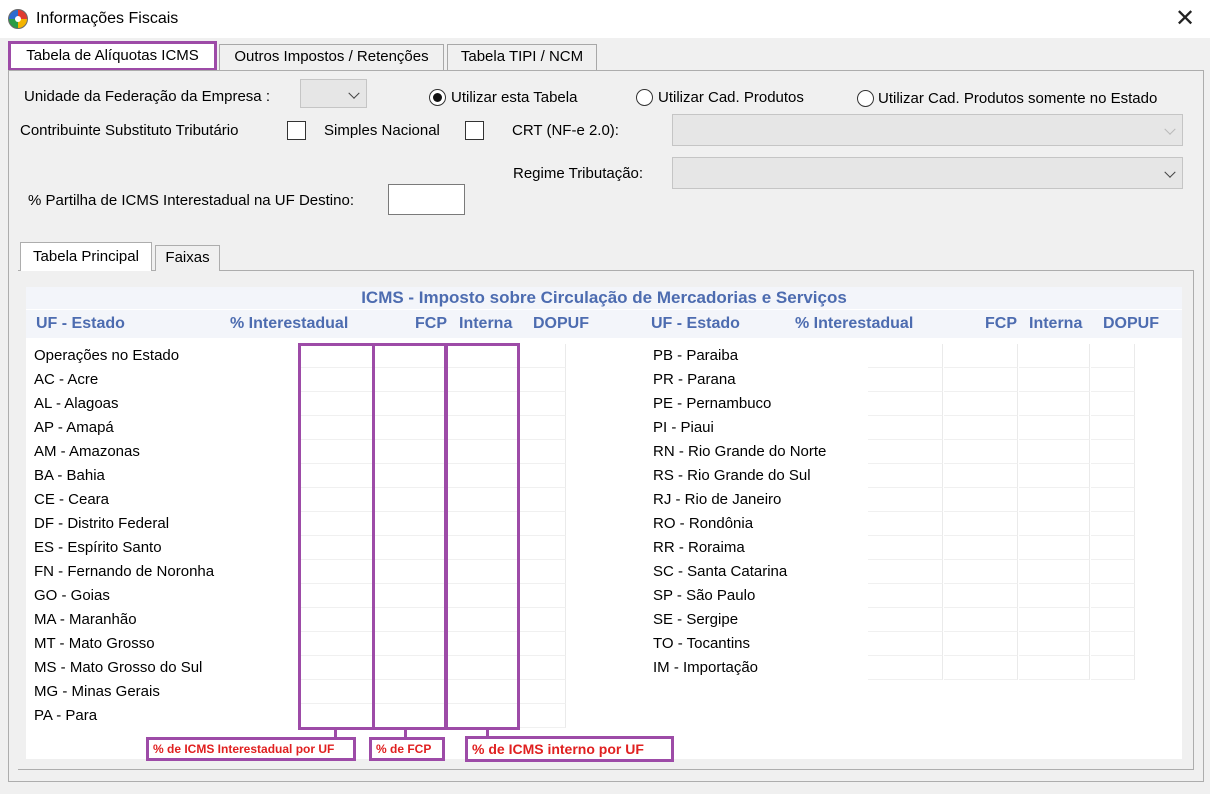  I want to click on highlight-interna-column, so click(482, 536).